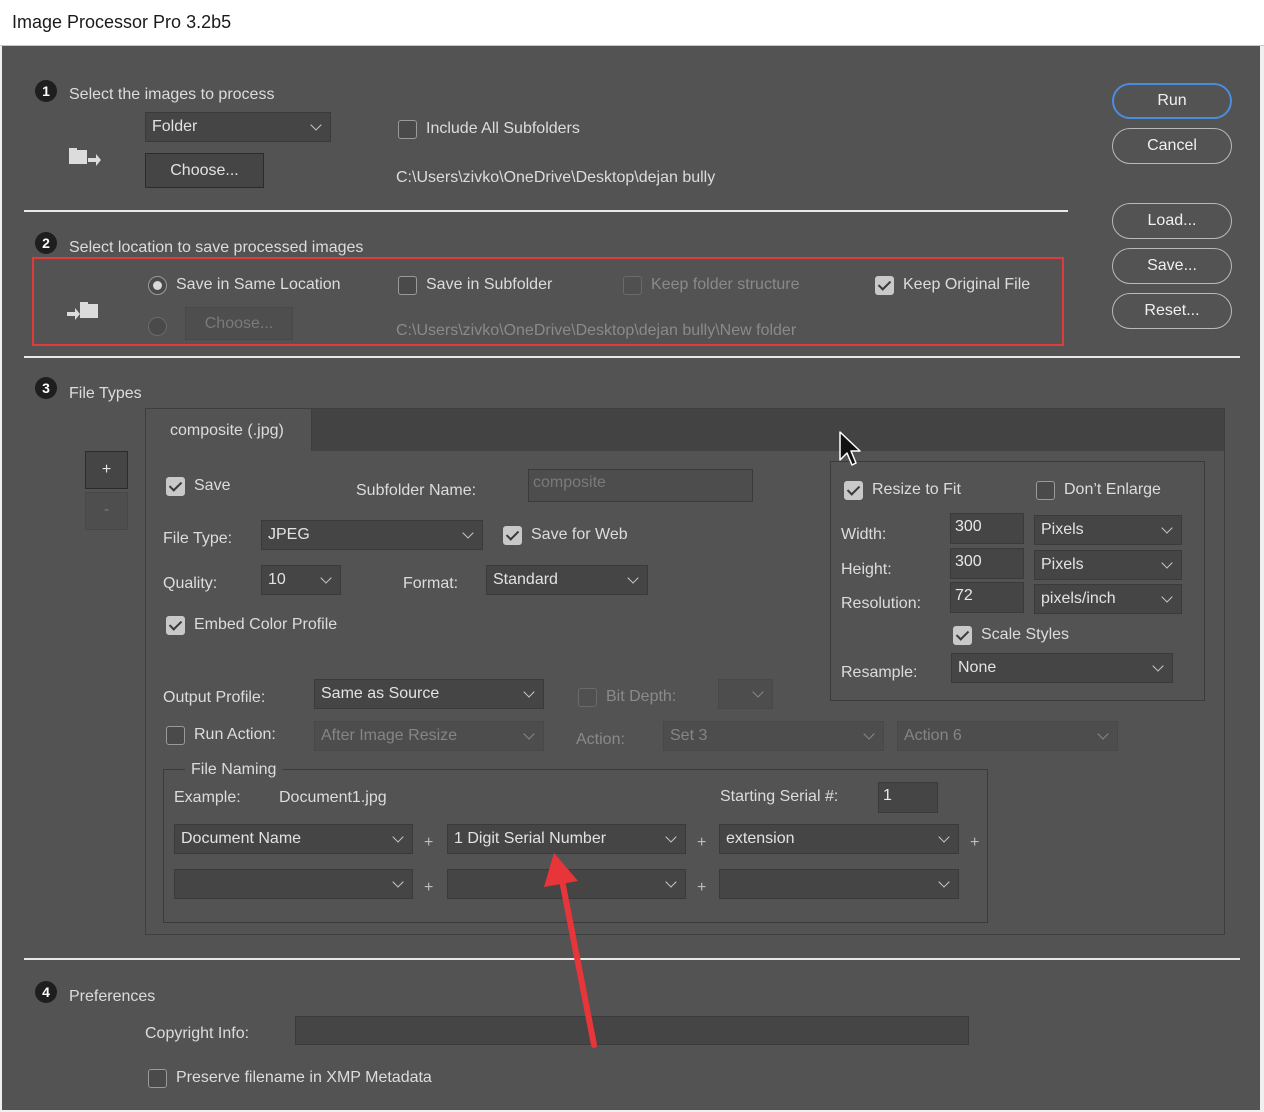 This screenshot has width=1264, height=1112. Describe the element at coordinates (157, 1078) in the screenshot. I see `preserve-filename-checkbox` at that location.